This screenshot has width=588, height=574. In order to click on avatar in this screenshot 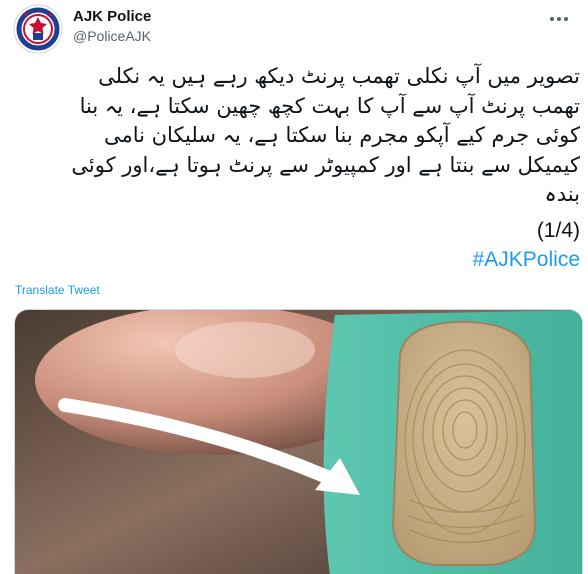, I will do `click(38, 29)`.